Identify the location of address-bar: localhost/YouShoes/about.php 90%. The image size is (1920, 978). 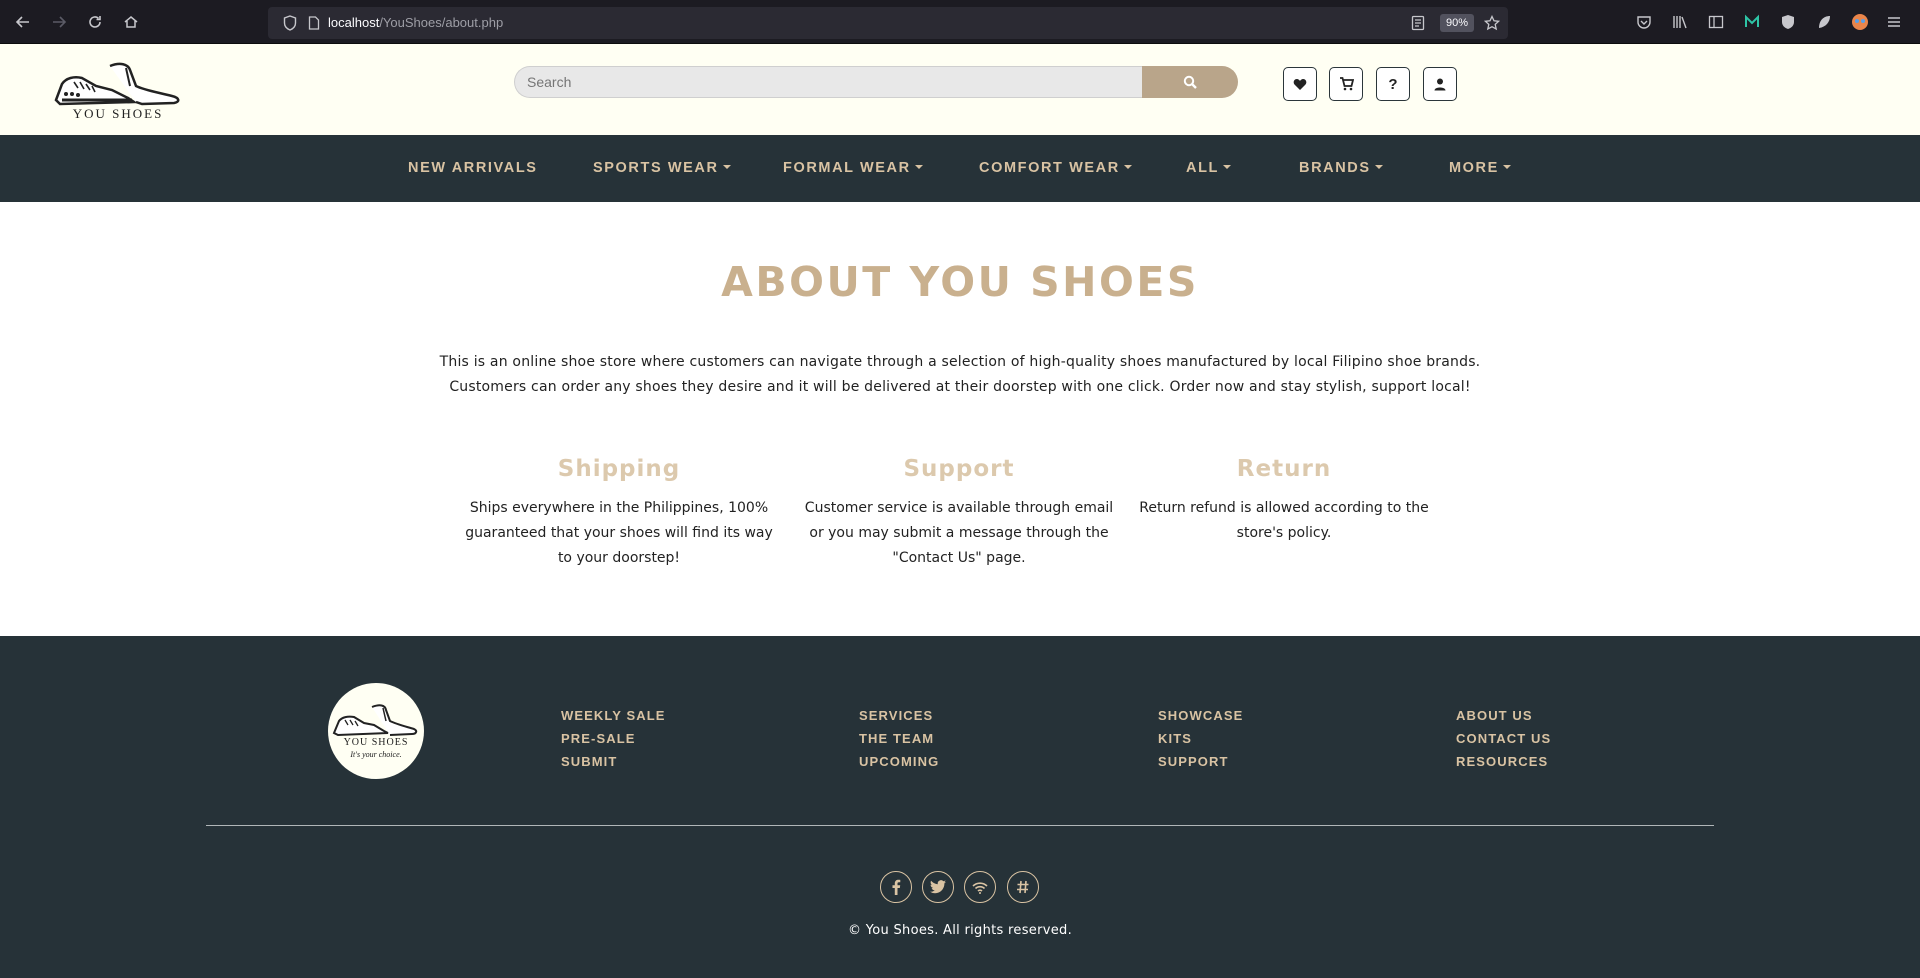
(888, 23).